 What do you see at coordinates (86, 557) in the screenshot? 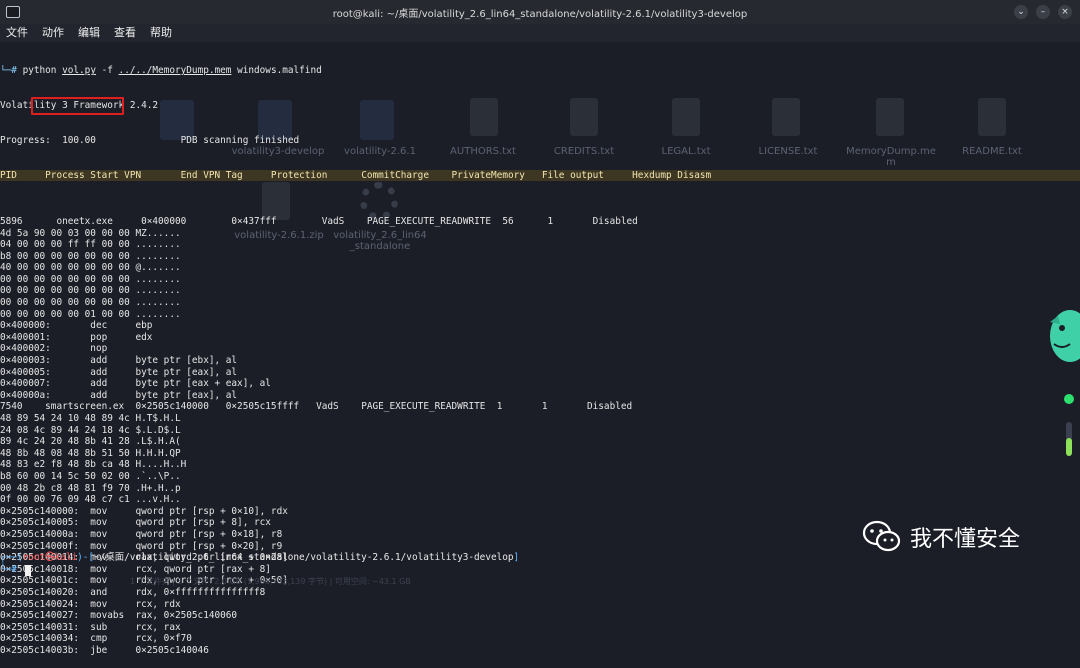
I see `prompt-bracket: )-[` at bounding box center [86, 557].